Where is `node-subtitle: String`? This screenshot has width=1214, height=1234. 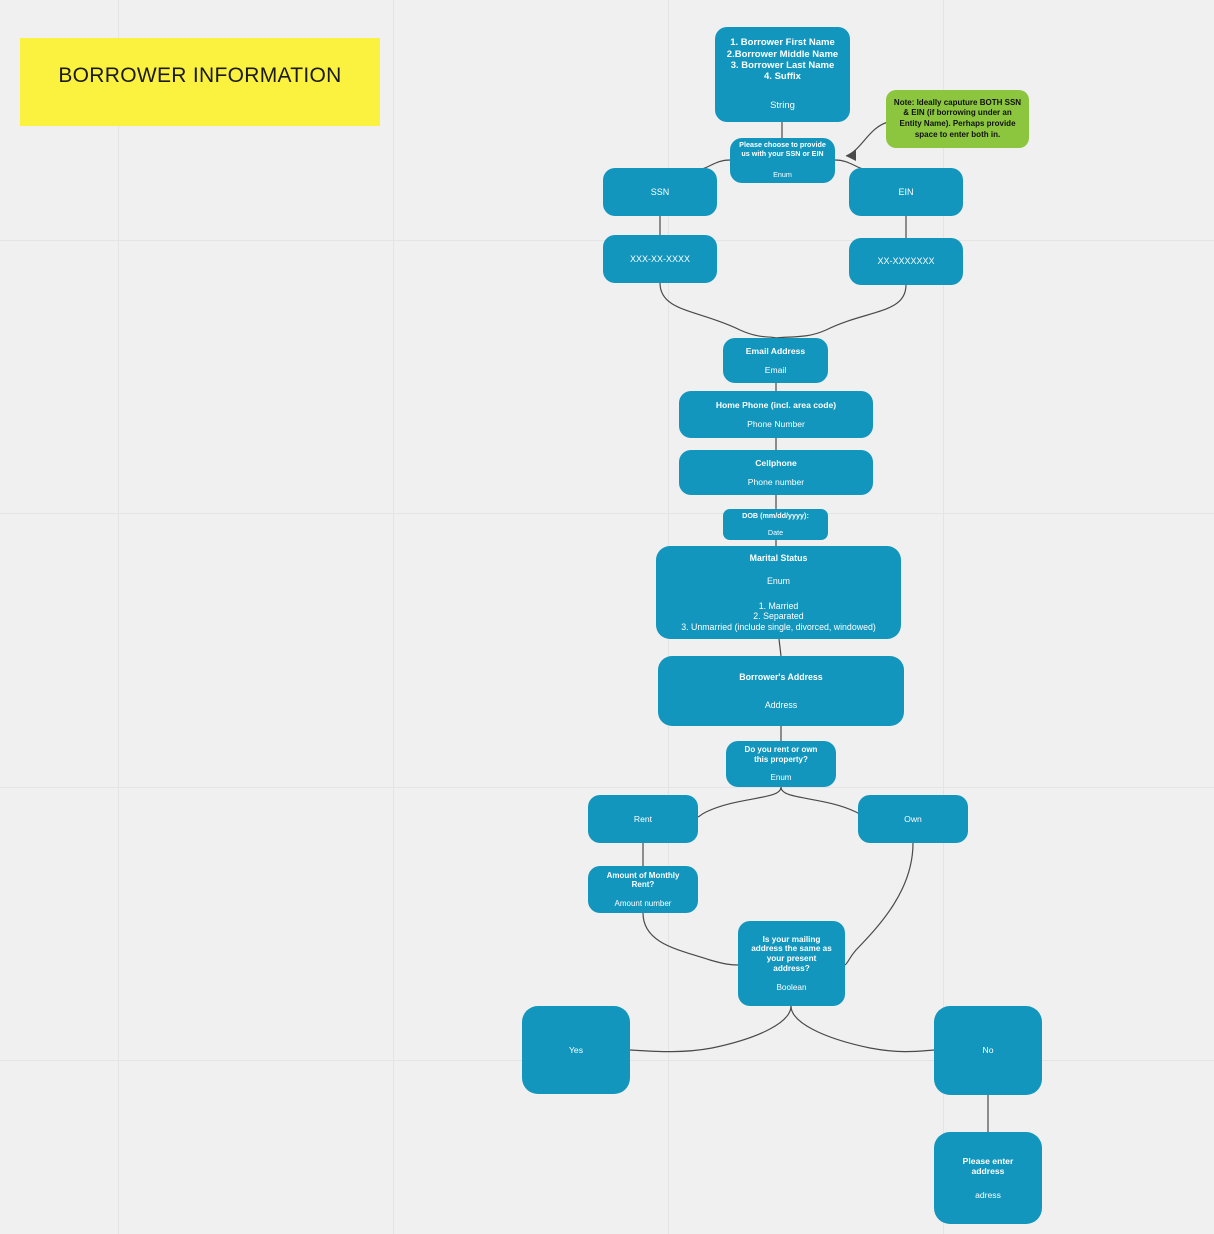
node-subtitle: String is located at coordinates (782, 106).